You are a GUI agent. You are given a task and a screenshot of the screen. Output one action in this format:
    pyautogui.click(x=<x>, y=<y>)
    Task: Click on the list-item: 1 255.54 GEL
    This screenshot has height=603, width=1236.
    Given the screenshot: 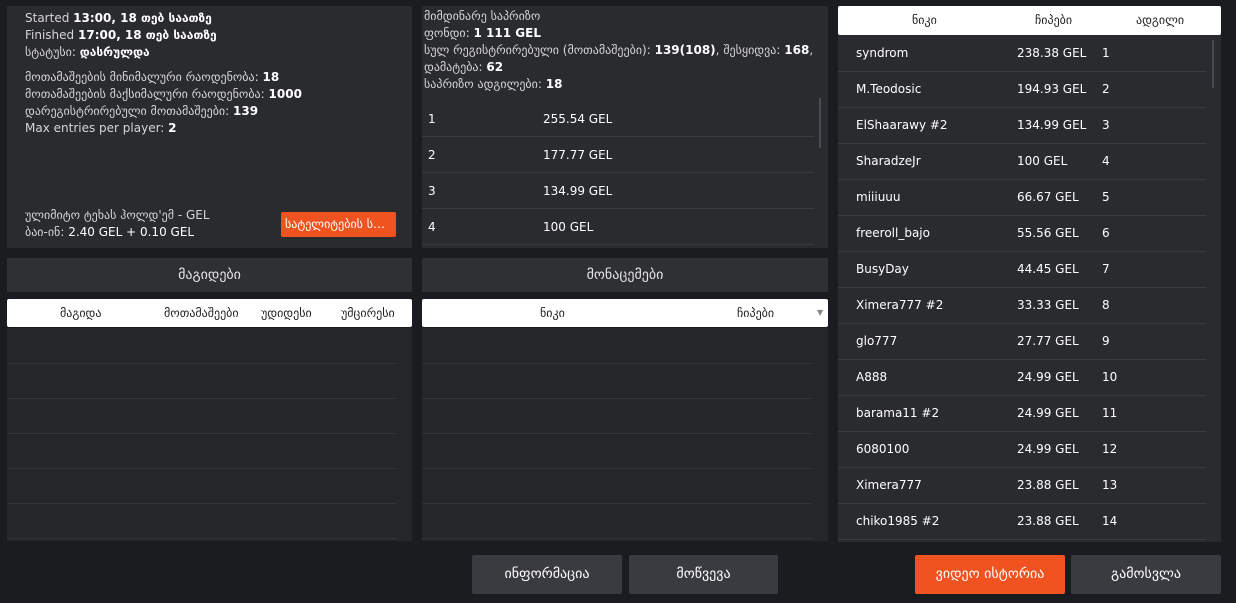 What is the action you would take?
    pyautogui.click(x=618, y=119)
    